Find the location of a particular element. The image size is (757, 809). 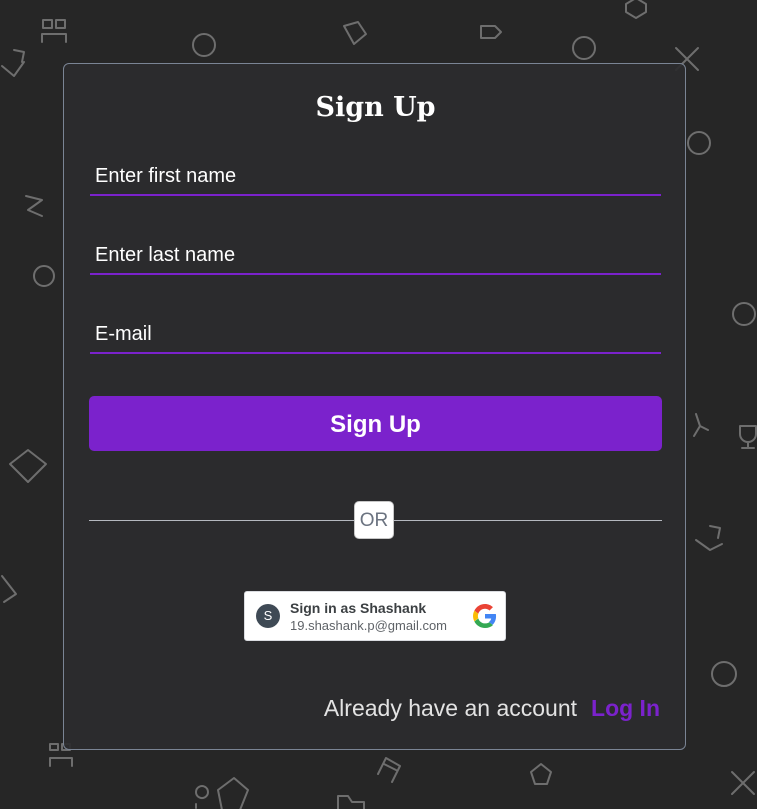

chair-icon is located at coordinates (9, 589).